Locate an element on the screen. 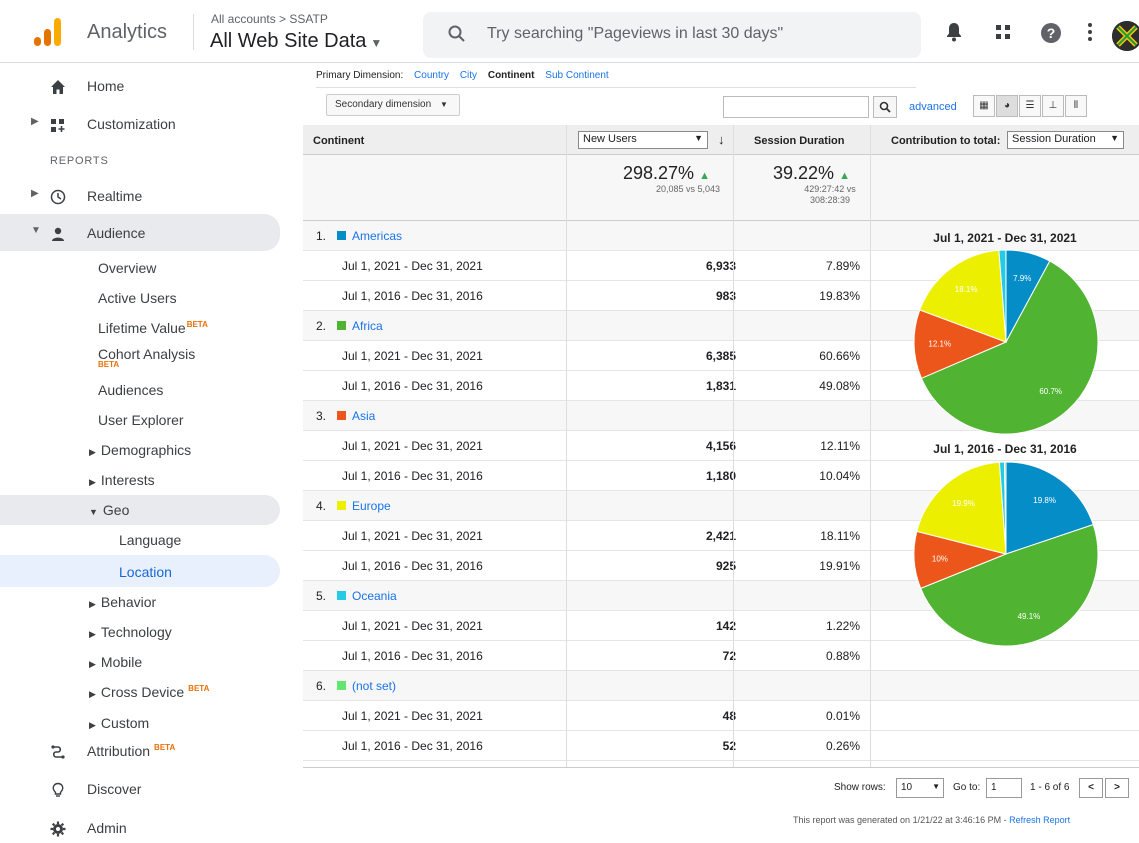  sidebar-item-lifetime-value: Lifetime ValueBETA is located at coordinates (153, 328).